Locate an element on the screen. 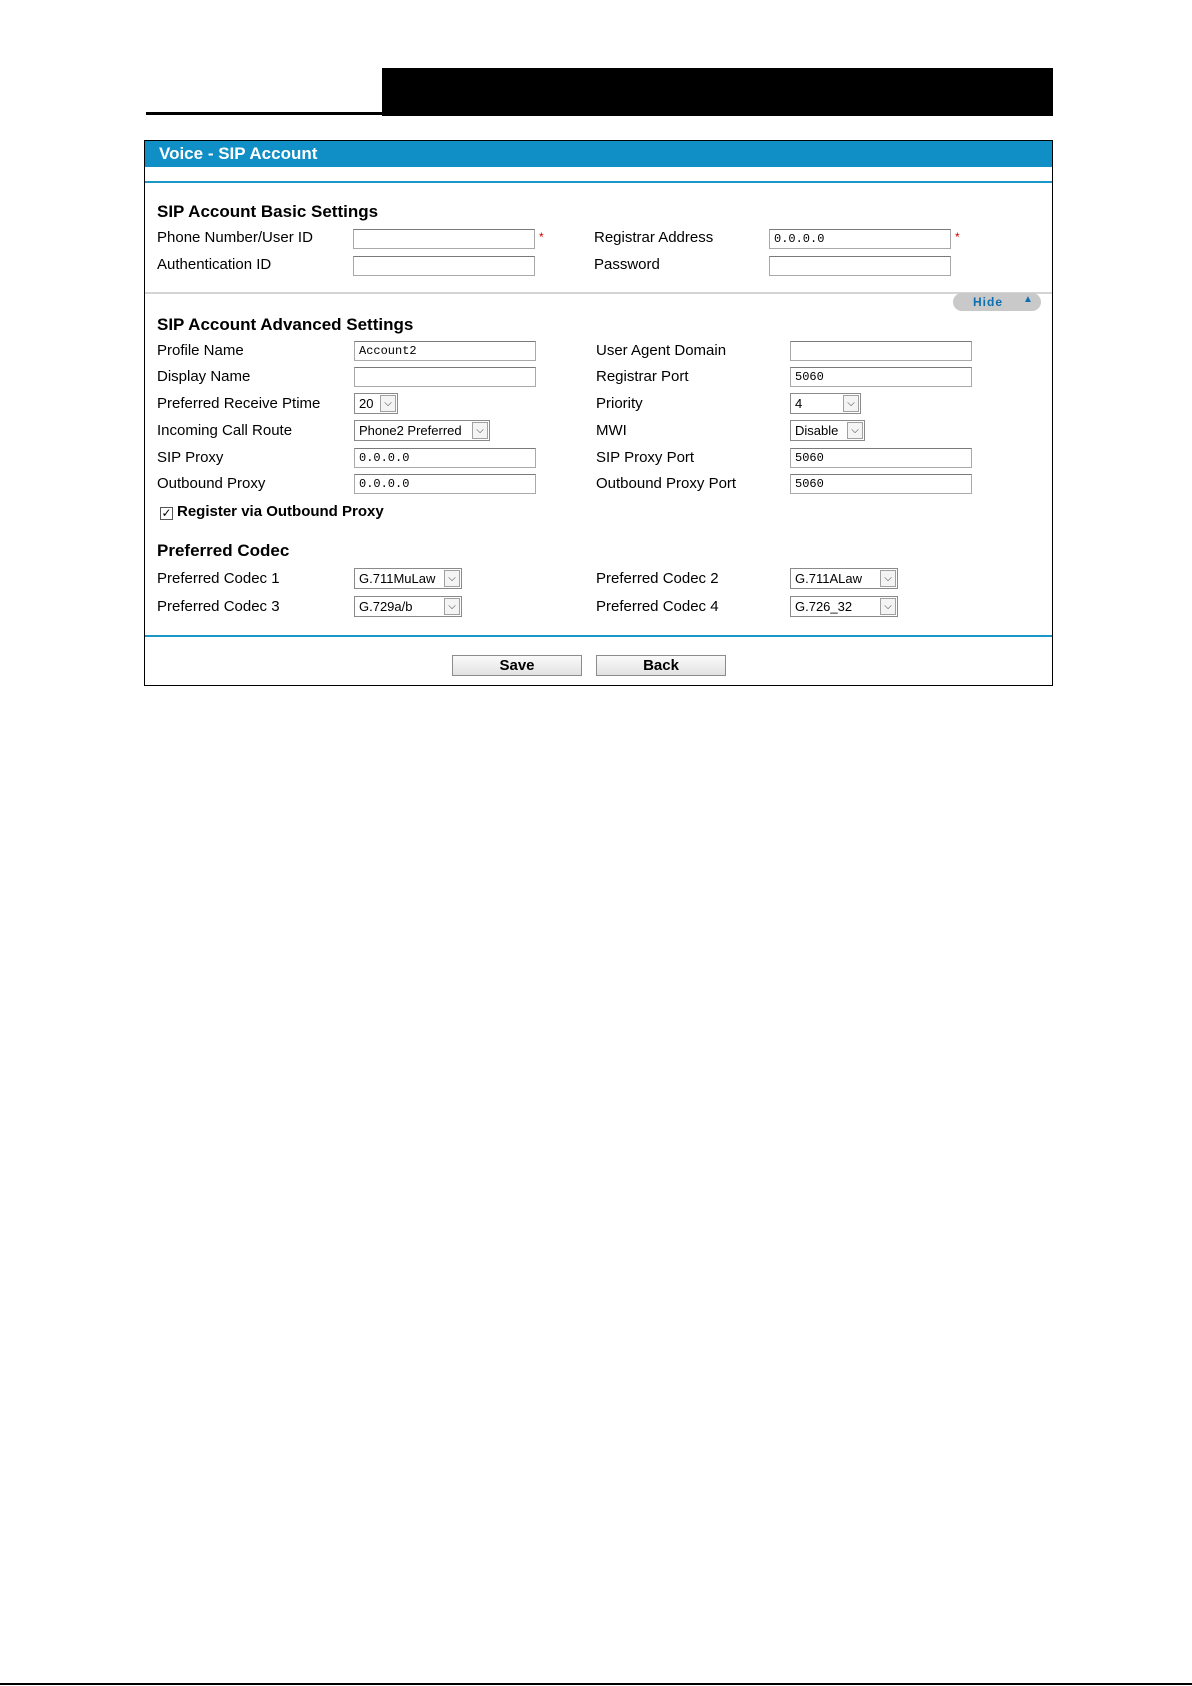  back-button: Back is located at coordinates (661, 665).